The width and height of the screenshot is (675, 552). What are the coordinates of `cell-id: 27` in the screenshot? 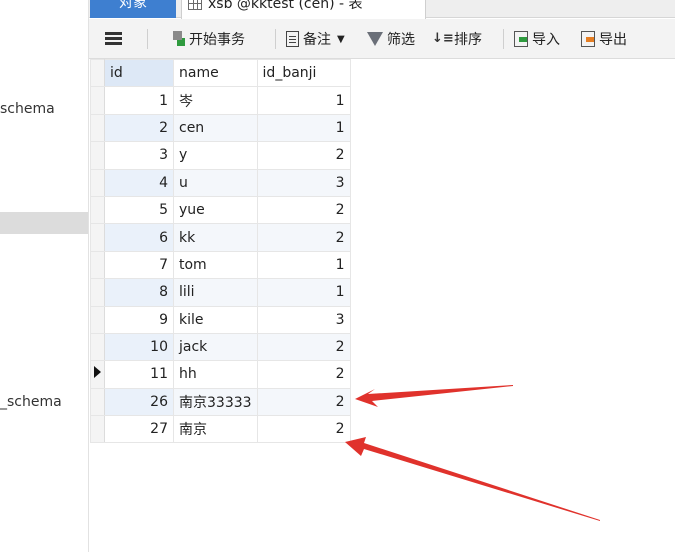 It's located at (139, 429).